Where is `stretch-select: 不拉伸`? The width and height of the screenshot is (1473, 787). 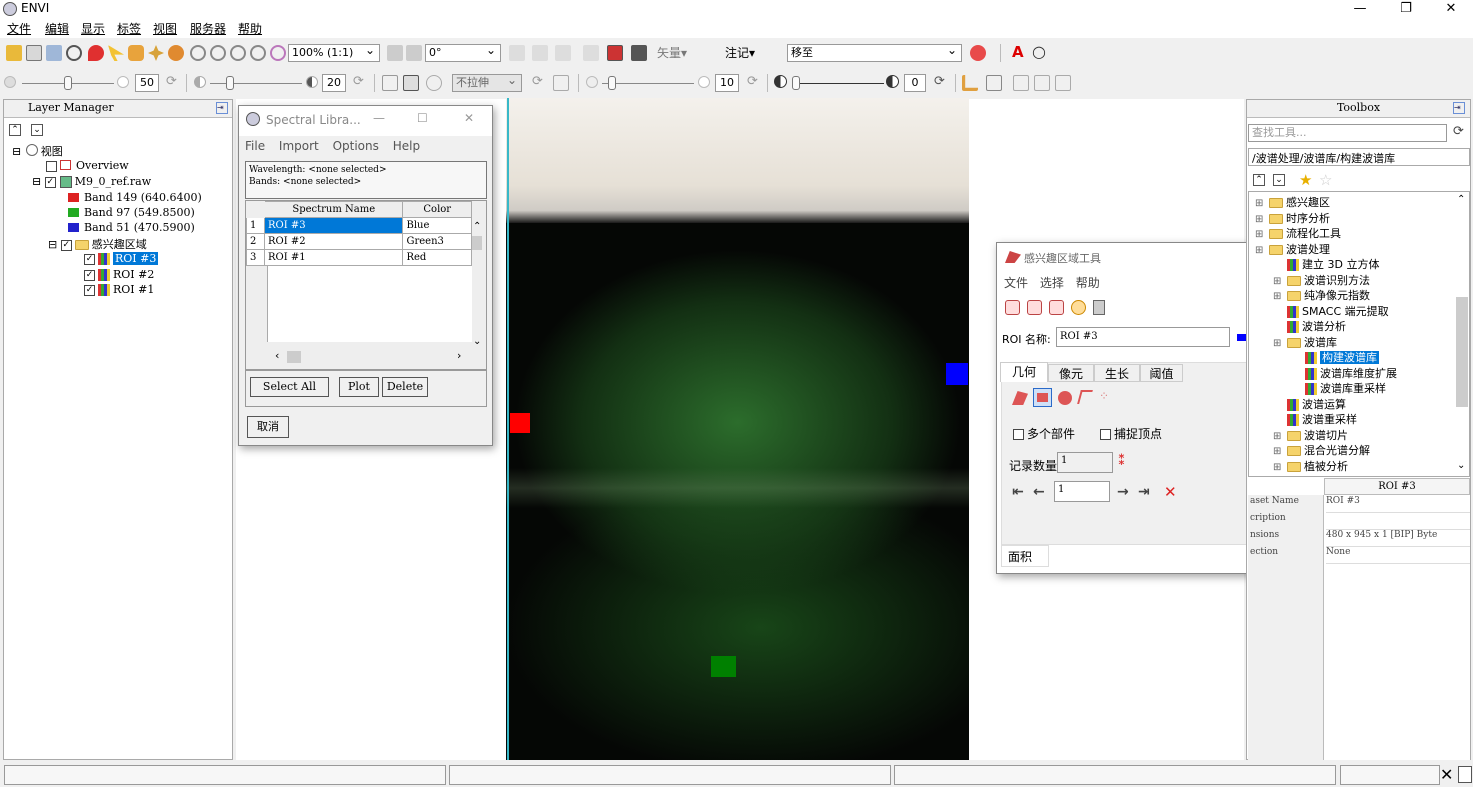 stretch-select: 不拉伸 is located at coordinates (487, 82).